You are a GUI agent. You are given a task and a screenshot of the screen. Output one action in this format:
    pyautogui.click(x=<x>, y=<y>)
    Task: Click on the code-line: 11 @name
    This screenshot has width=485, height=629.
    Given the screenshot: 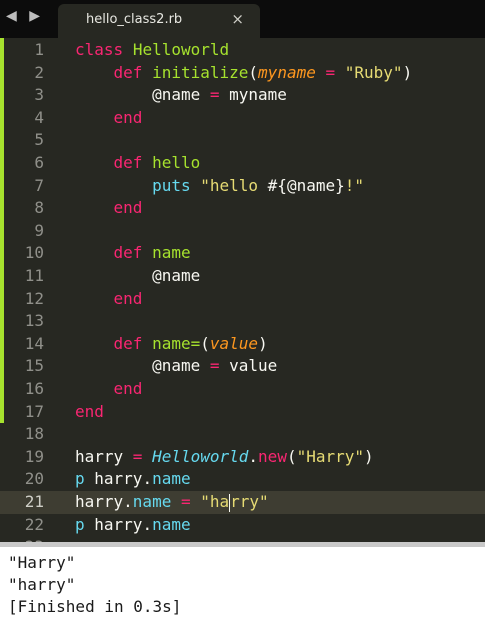 What is the action you would take?
    pyautogui.click(x=242, y=276)
    